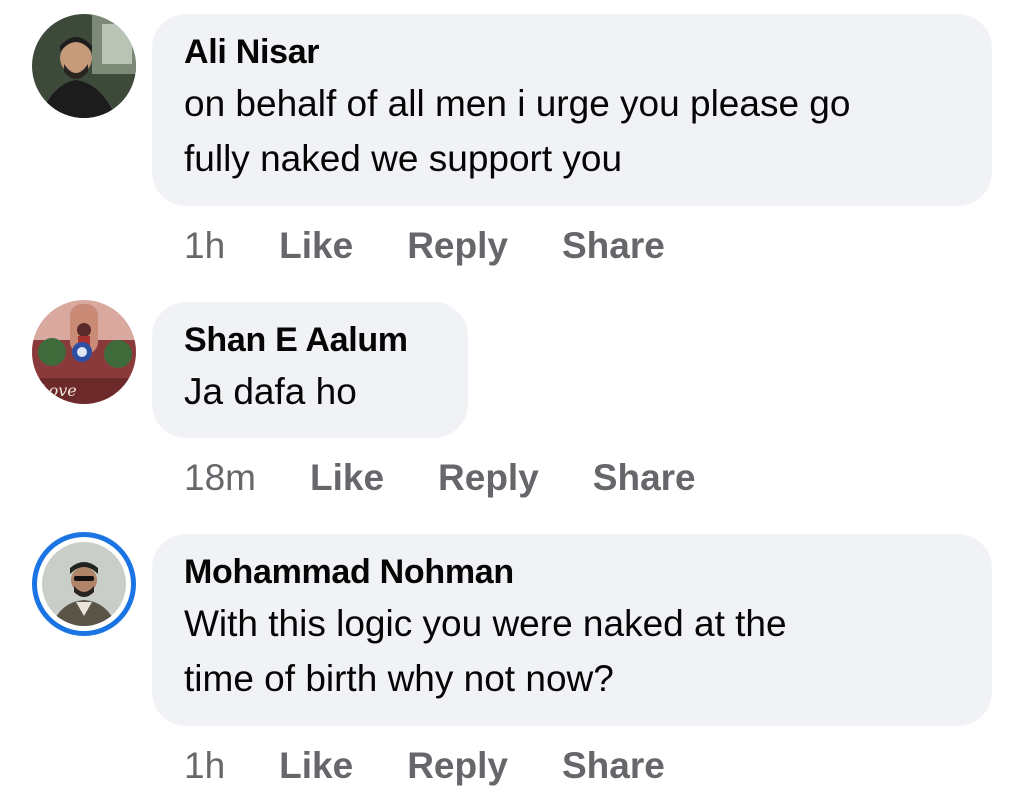  Describe the element at coordinates (220, 478) in the screenshot. I see `comment-timestamp: 18m` at that location.